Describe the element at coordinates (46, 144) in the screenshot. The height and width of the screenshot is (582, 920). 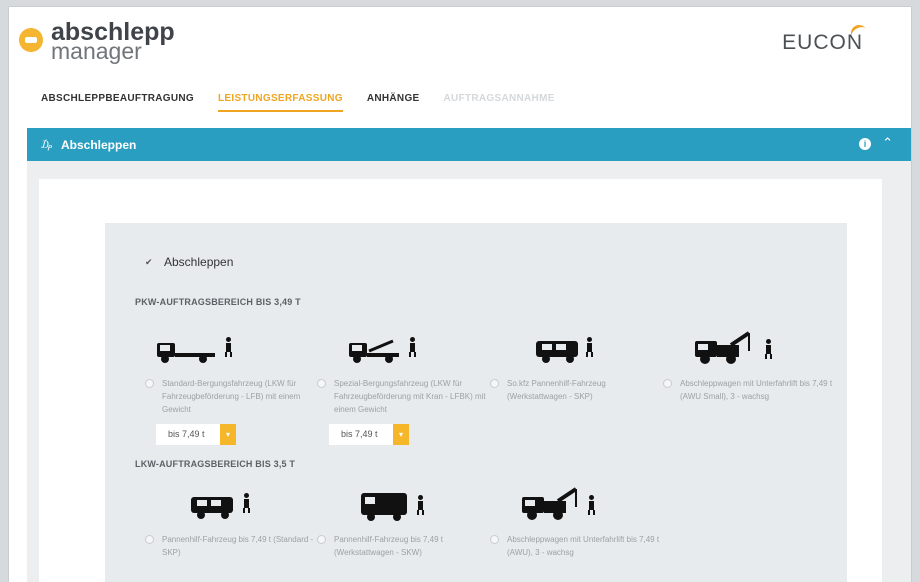
I see `pin-icon: ₯` at that location.